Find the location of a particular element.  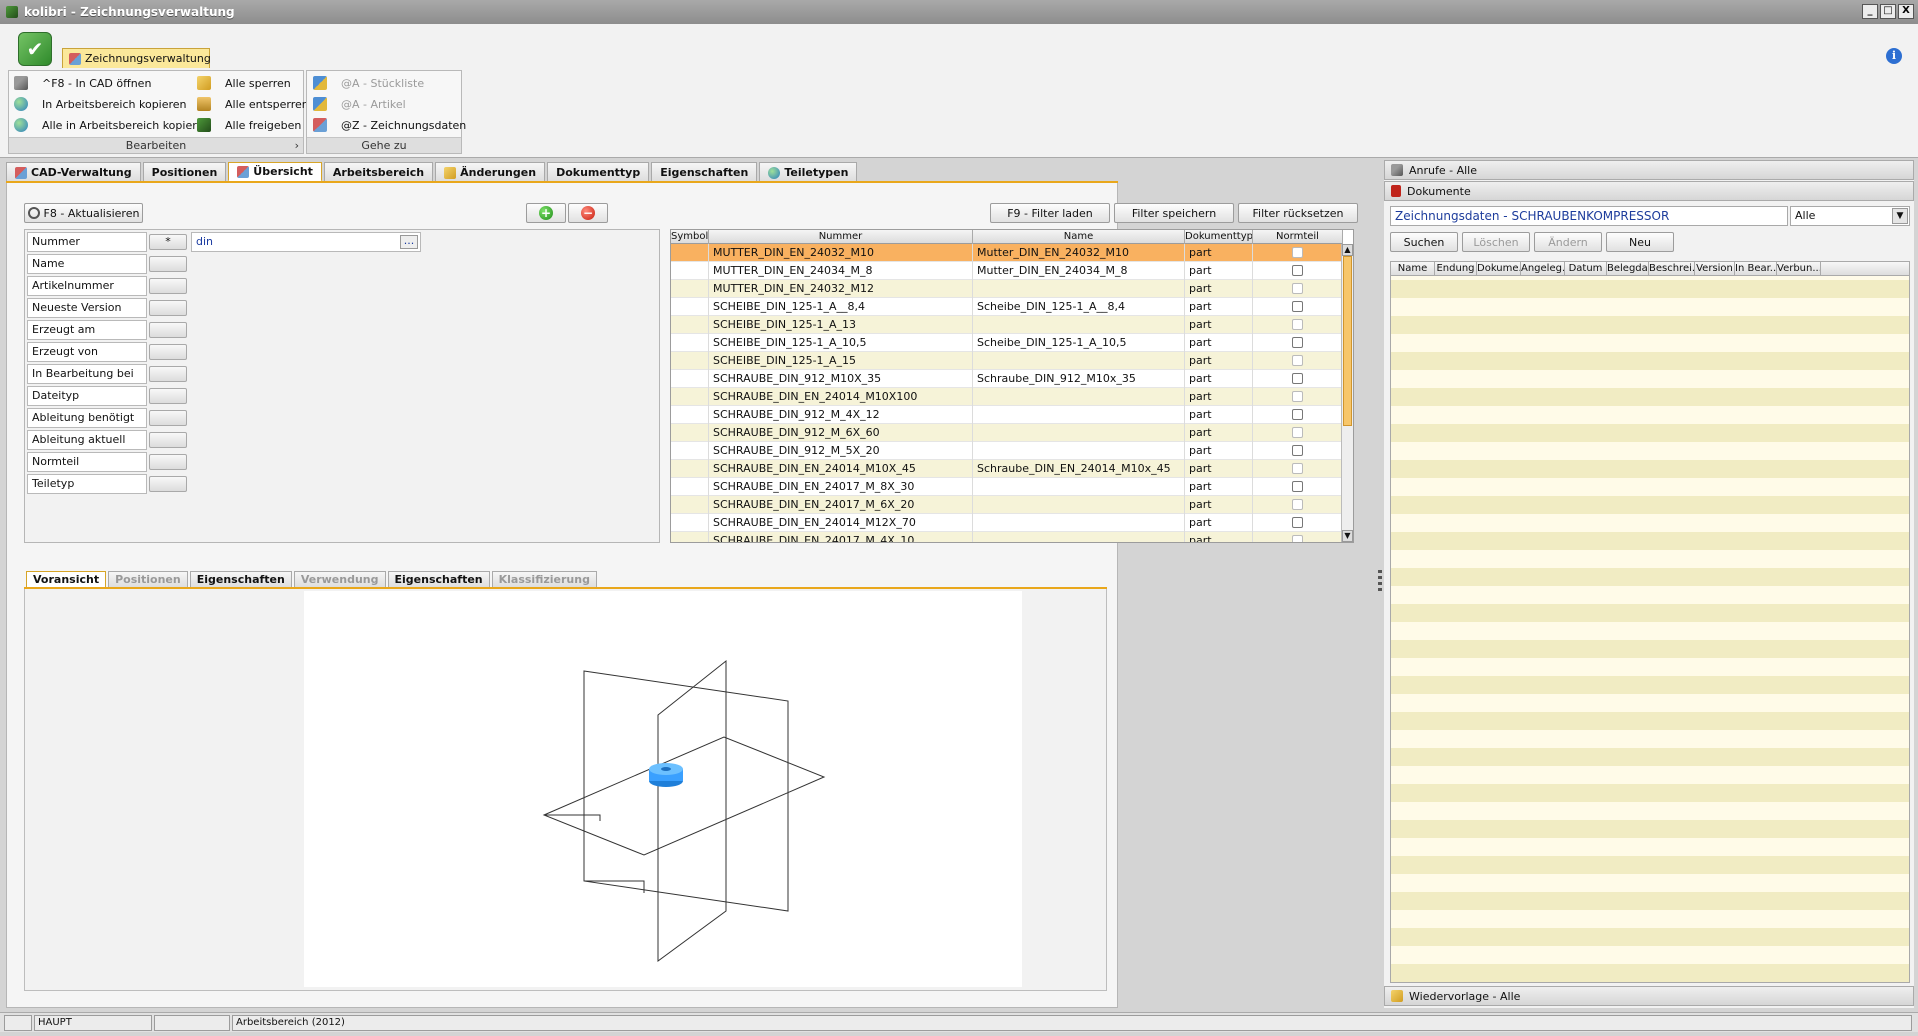

table-row: SCHRAUBE_DIN_EN_24014_M12X_70 part is located at coordinates (1007, 523).